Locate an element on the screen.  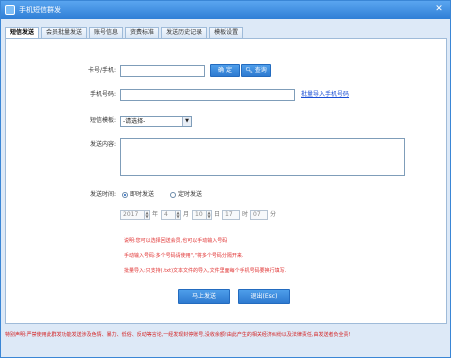
day-spinner: 10 ▲ ▼ is located at coordinates (202, 215).